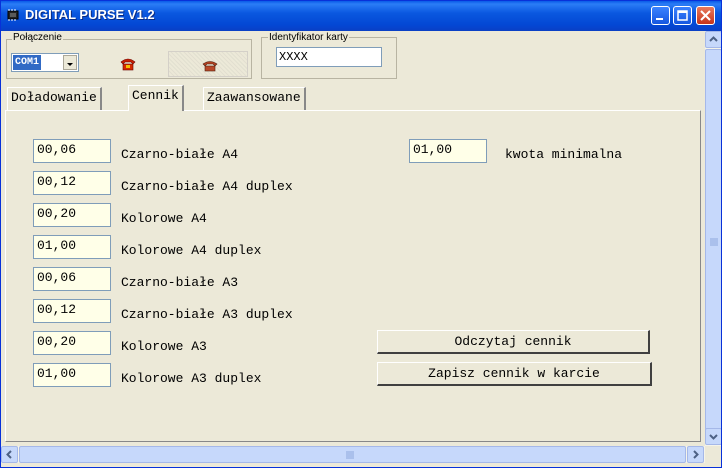 The width and height of the screenshot is (722, 468). I want to click on maximize-icon, so click(682, 15).